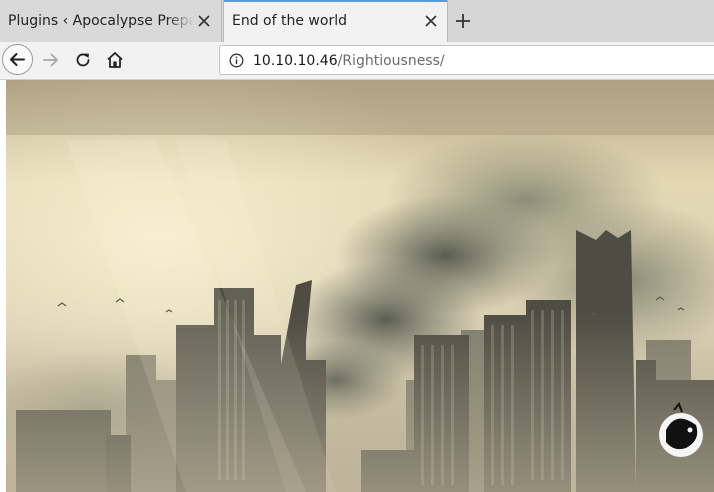  Describe the element at coordinates (289, 21) in the screenshot. I see `tab-title: End of the world` at that location.